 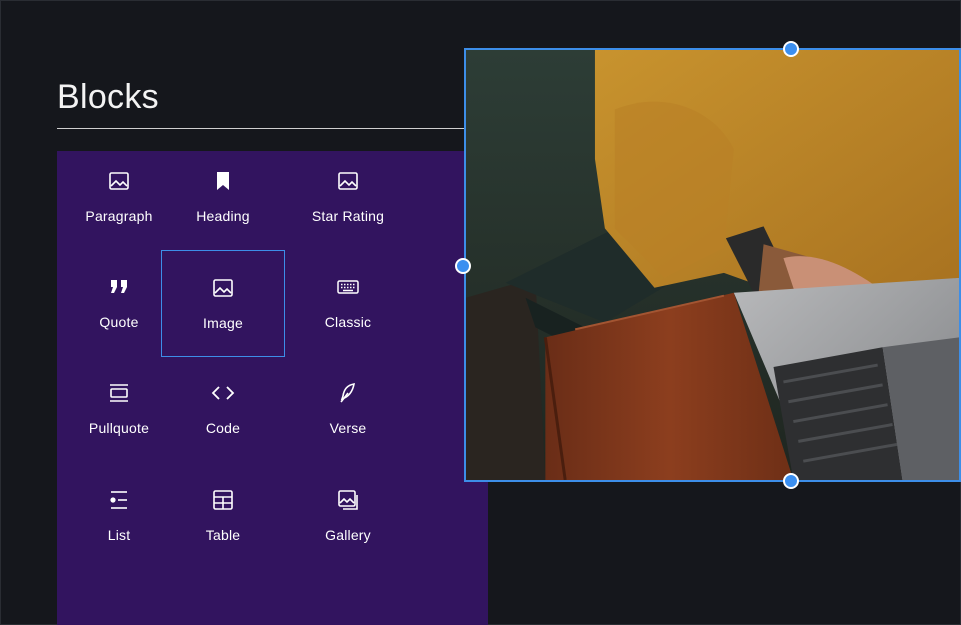 I want to click on gallery-icon, so click(x=348, y=500).